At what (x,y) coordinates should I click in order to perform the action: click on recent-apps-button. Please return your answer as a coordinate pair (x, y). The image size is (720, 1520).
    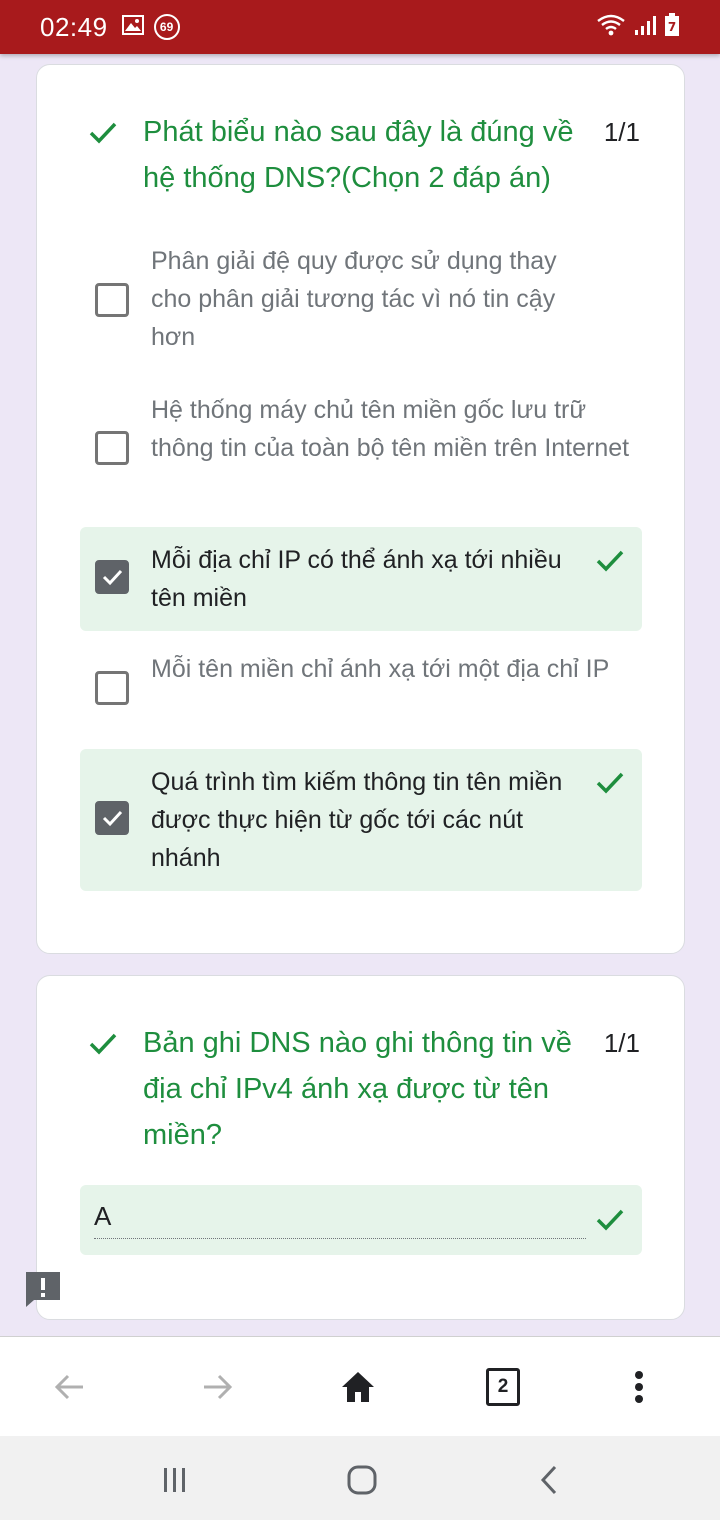
    Looking at the image, I should click on (175, 1480).